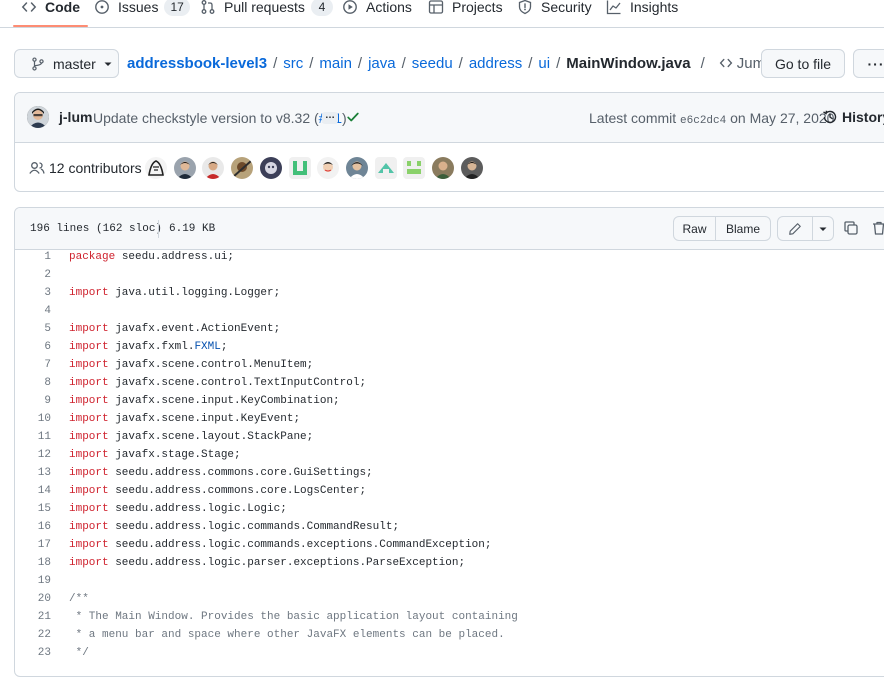  Describe the element at coordinates (142, 8) in the screenshot. I see `tab-issues: Issues 17` at that location.